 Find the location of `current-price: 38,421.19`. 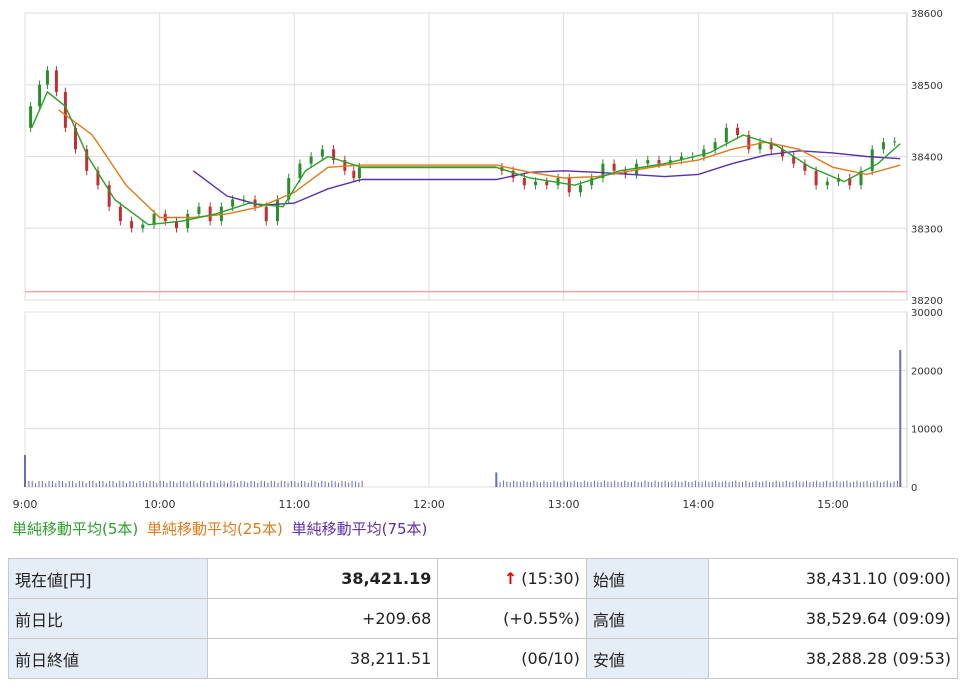

current-price: 38,421.19 is located at coordinates (386, 578).